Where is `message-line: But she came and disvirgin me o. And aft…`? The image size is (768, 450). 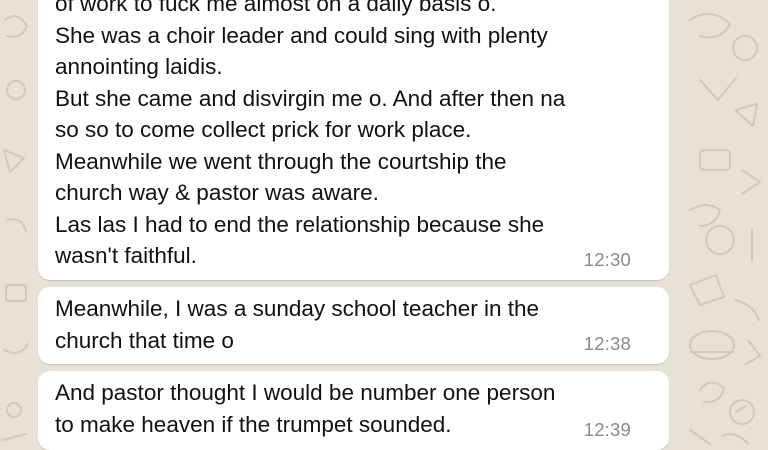
message-line: But she came and disvirgin me o. And aft… is located at coordinates (310, 98).